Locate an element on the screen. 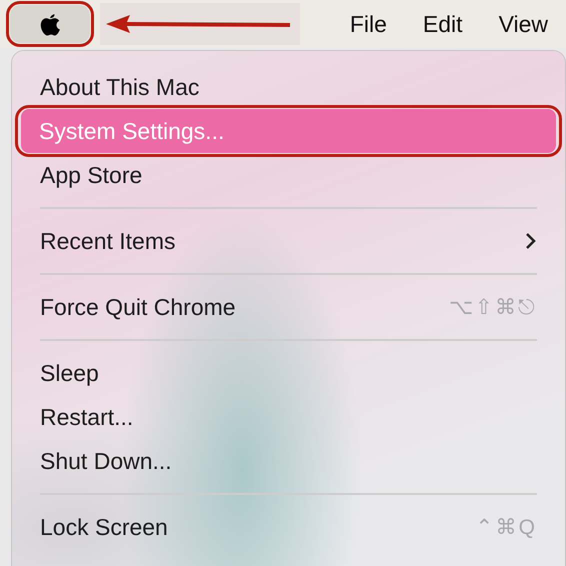  menu-item: Lock Screen ⌃⌘Q is located at coordinates (288, 527).